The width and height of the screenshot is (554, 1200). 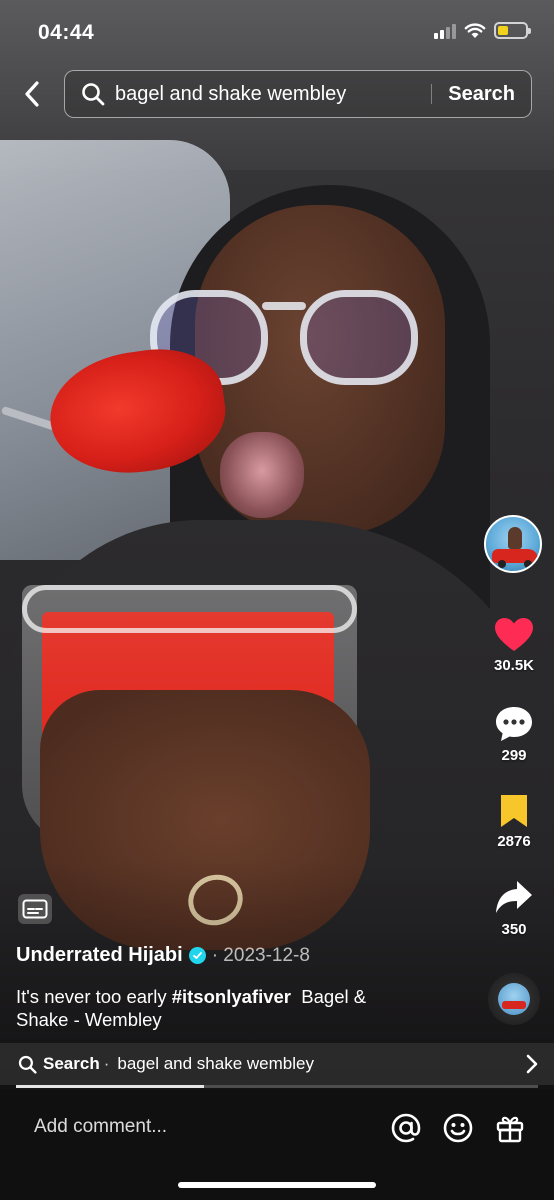 I want to click on author-name: Underrated Hijabi, so click(x=99, y=955).